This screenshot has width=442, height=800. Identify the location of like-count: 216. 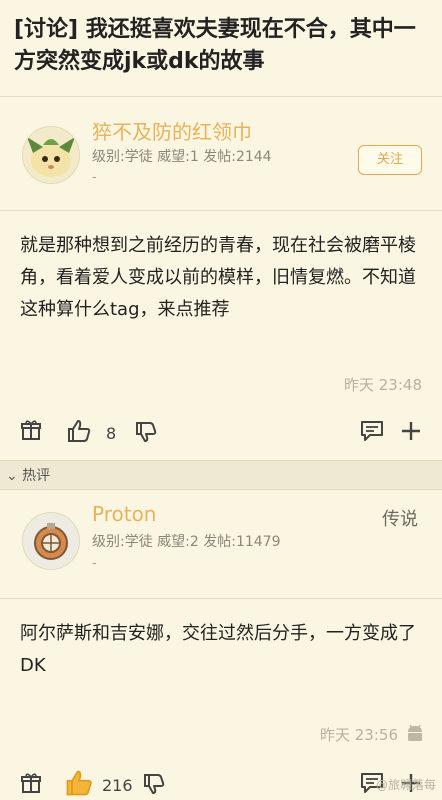
(117, 785).